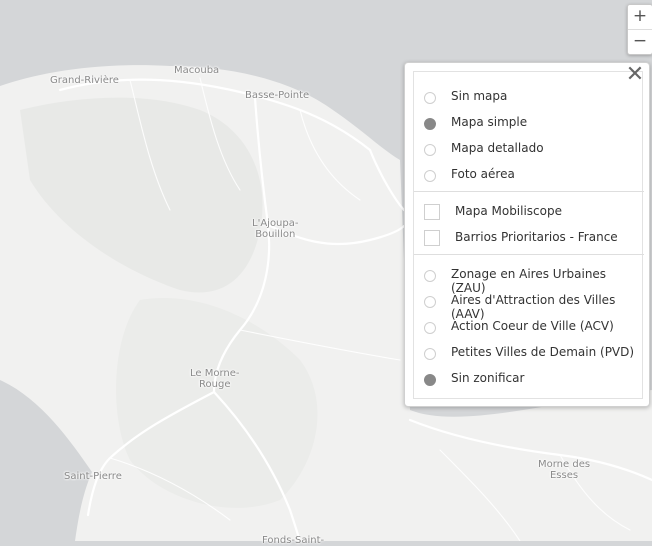  I want to click on zoning-option-aav: Aires d'Attraction des Villes (AAV), so click(529, 306).